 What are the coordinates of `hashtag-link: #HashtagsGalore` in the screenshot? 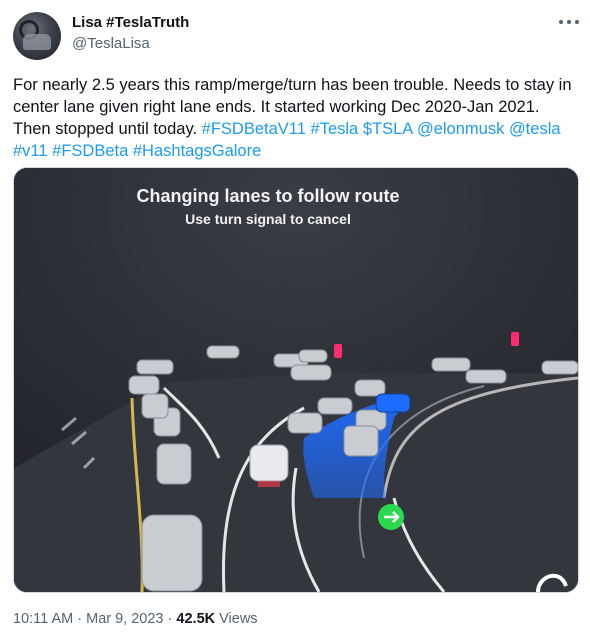 It's located at (197, 151).